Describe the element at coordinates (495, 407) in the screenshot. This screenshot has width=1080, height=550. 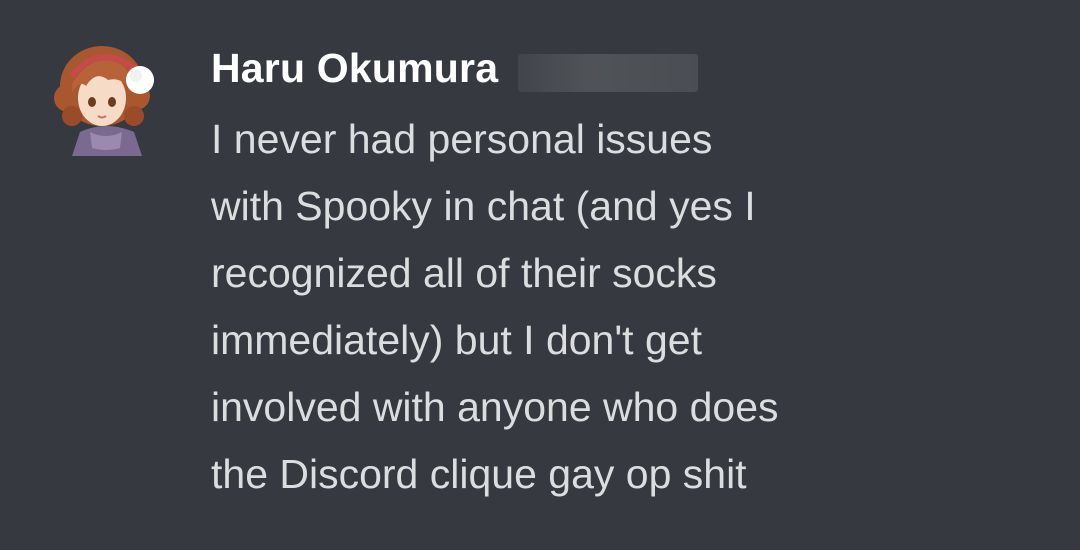
I see `message-line: involved with anyone who does` at that location.